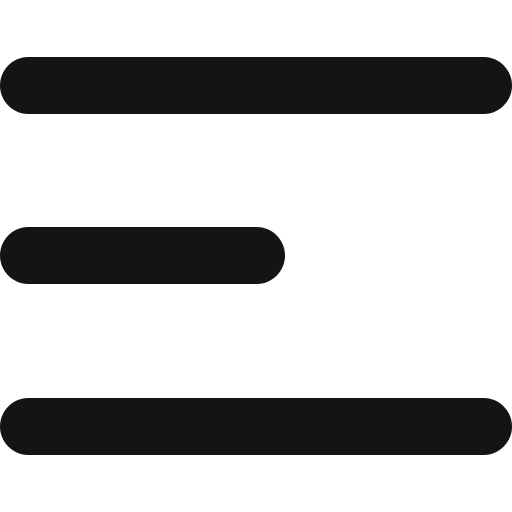 This screenshot has width=512, height=512. What do you see at coordinates (256, 85) in the screenshot?
I see `menu-line-top` at bounding box center [256, 85].